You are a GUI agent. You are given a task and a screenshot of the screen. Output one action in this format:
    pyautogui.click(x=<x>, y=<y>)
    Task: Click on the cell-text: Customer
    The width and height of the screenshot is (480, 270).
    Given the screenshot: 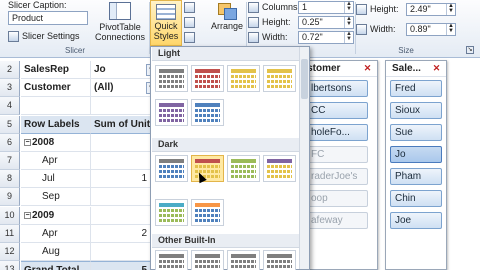 What is the action you would take?
    pyautogui.click(x=47, y=88)
    